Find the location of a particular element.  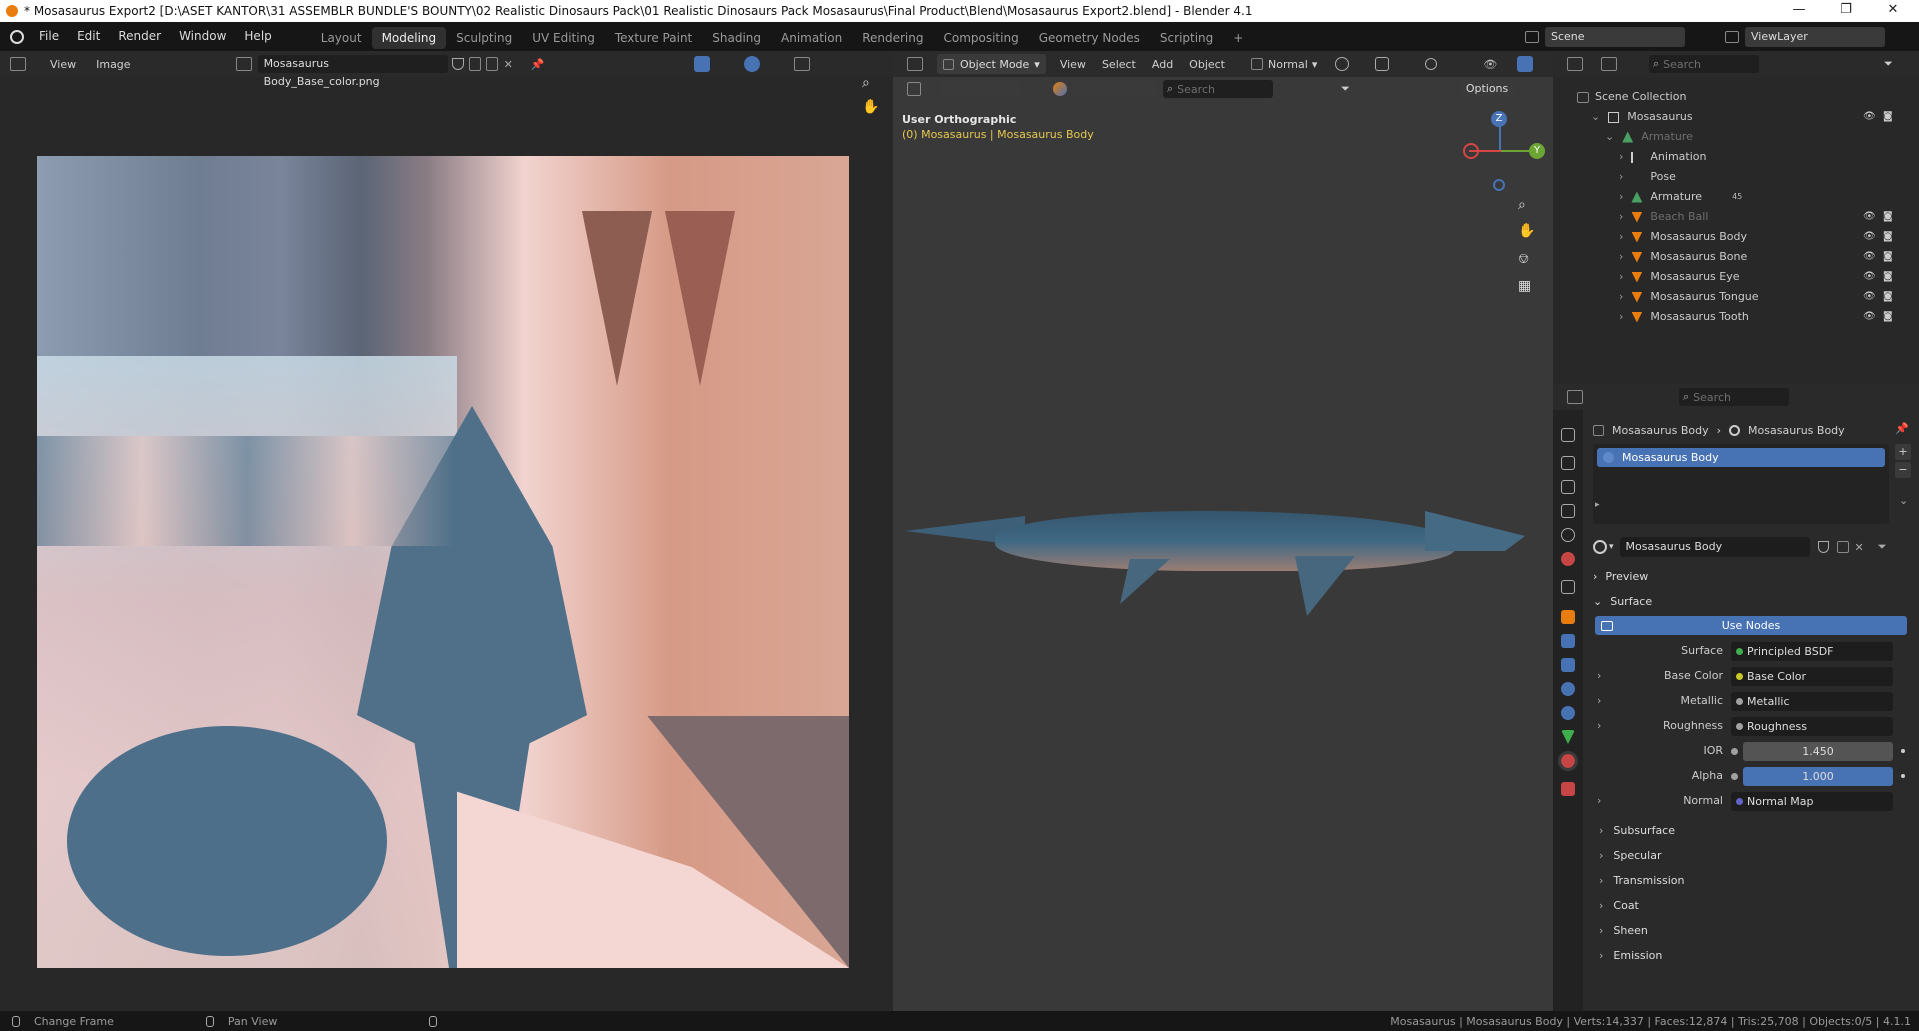

maximize-button: ❐ is located at coordinates (1846, 9).